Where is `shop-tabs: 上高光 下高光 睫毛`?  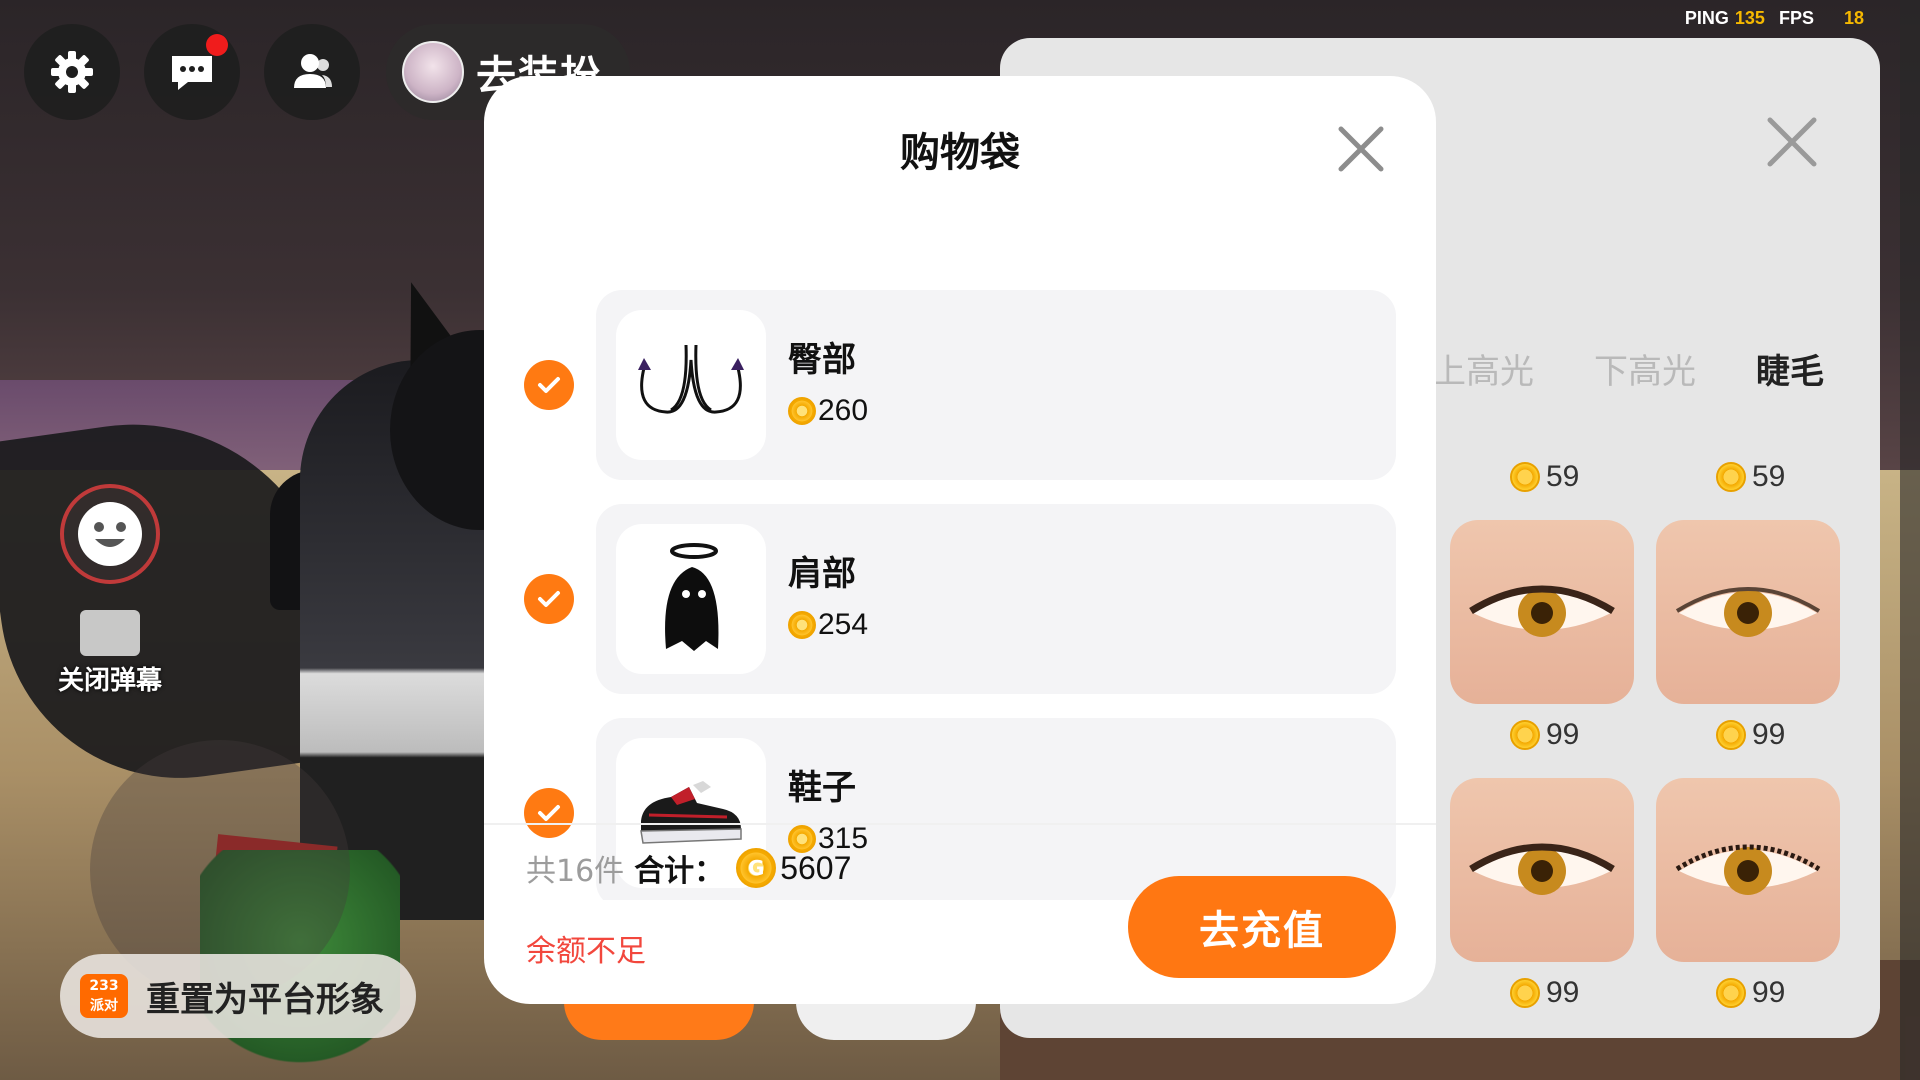 shop-tabs: 上高光 下高光 睫毛 is located at coordinates (1628, 368).